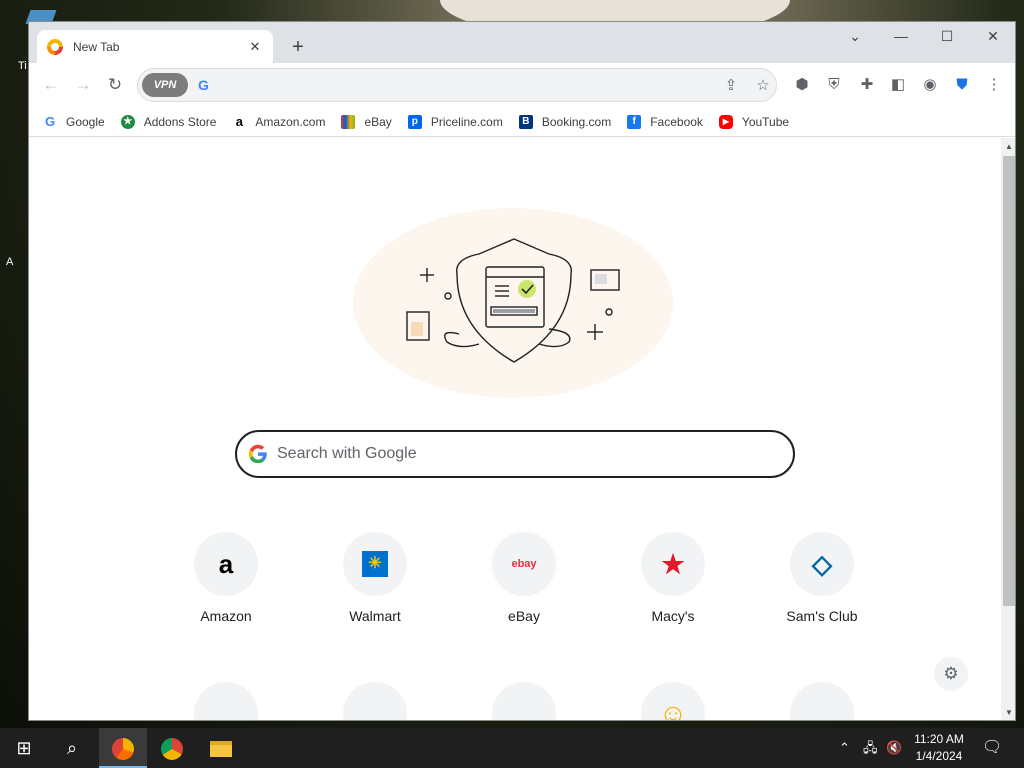 This screenshot has height=768, width=1024. What do you see at coordinates (115, 85) in the screenshot?
I see `reload-button: ↻` at bounding box center [115, 85].